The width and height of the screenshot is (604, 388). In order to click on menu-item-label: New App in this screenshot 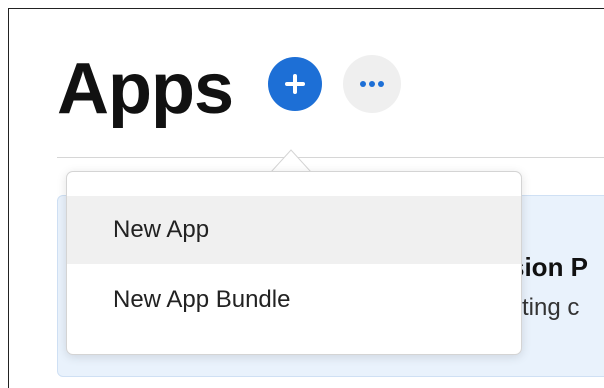, I will do `click(161, 229)`.